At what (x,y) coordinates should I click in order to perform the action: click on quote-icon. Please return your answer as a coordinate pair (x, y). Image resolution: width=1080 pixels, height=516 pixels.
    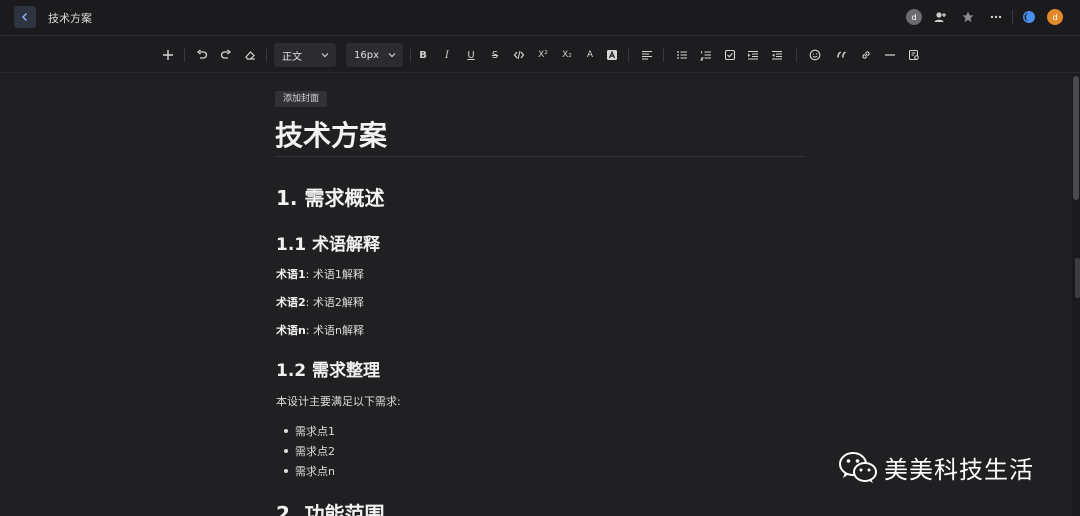
    Looking at the image, I should click on (842, 55).